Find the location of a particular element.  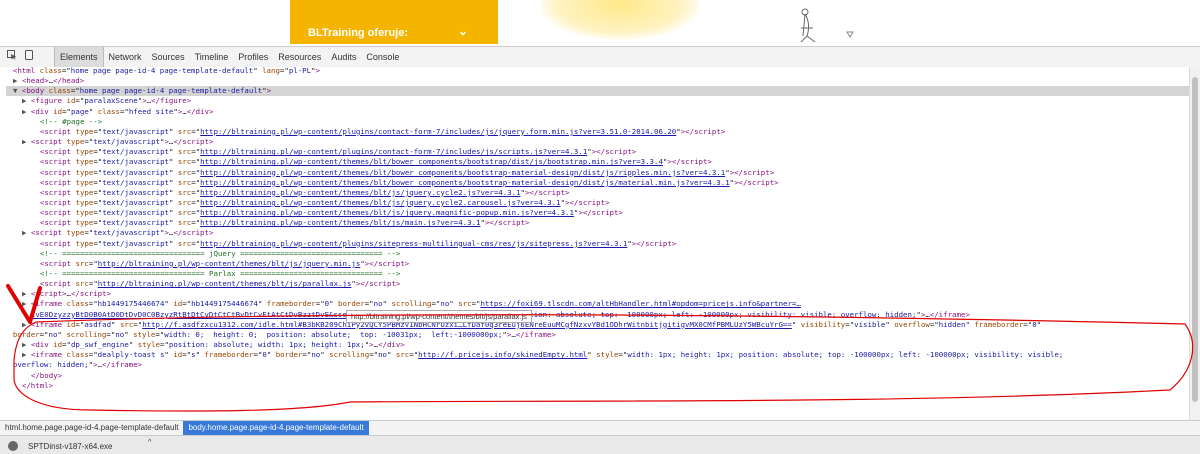

dom-node-line: overflow: hidden;">…</iframe> is located at coordinates (71, 365).